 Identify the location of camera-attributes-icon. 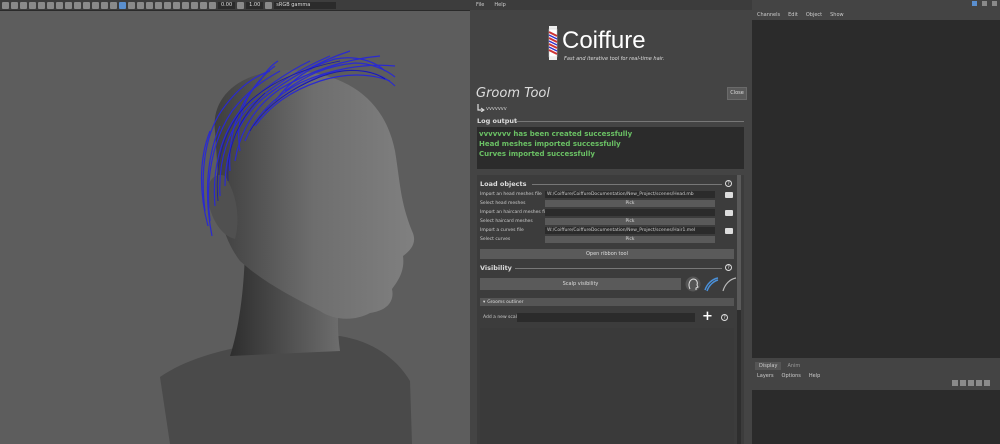
(14, 5).